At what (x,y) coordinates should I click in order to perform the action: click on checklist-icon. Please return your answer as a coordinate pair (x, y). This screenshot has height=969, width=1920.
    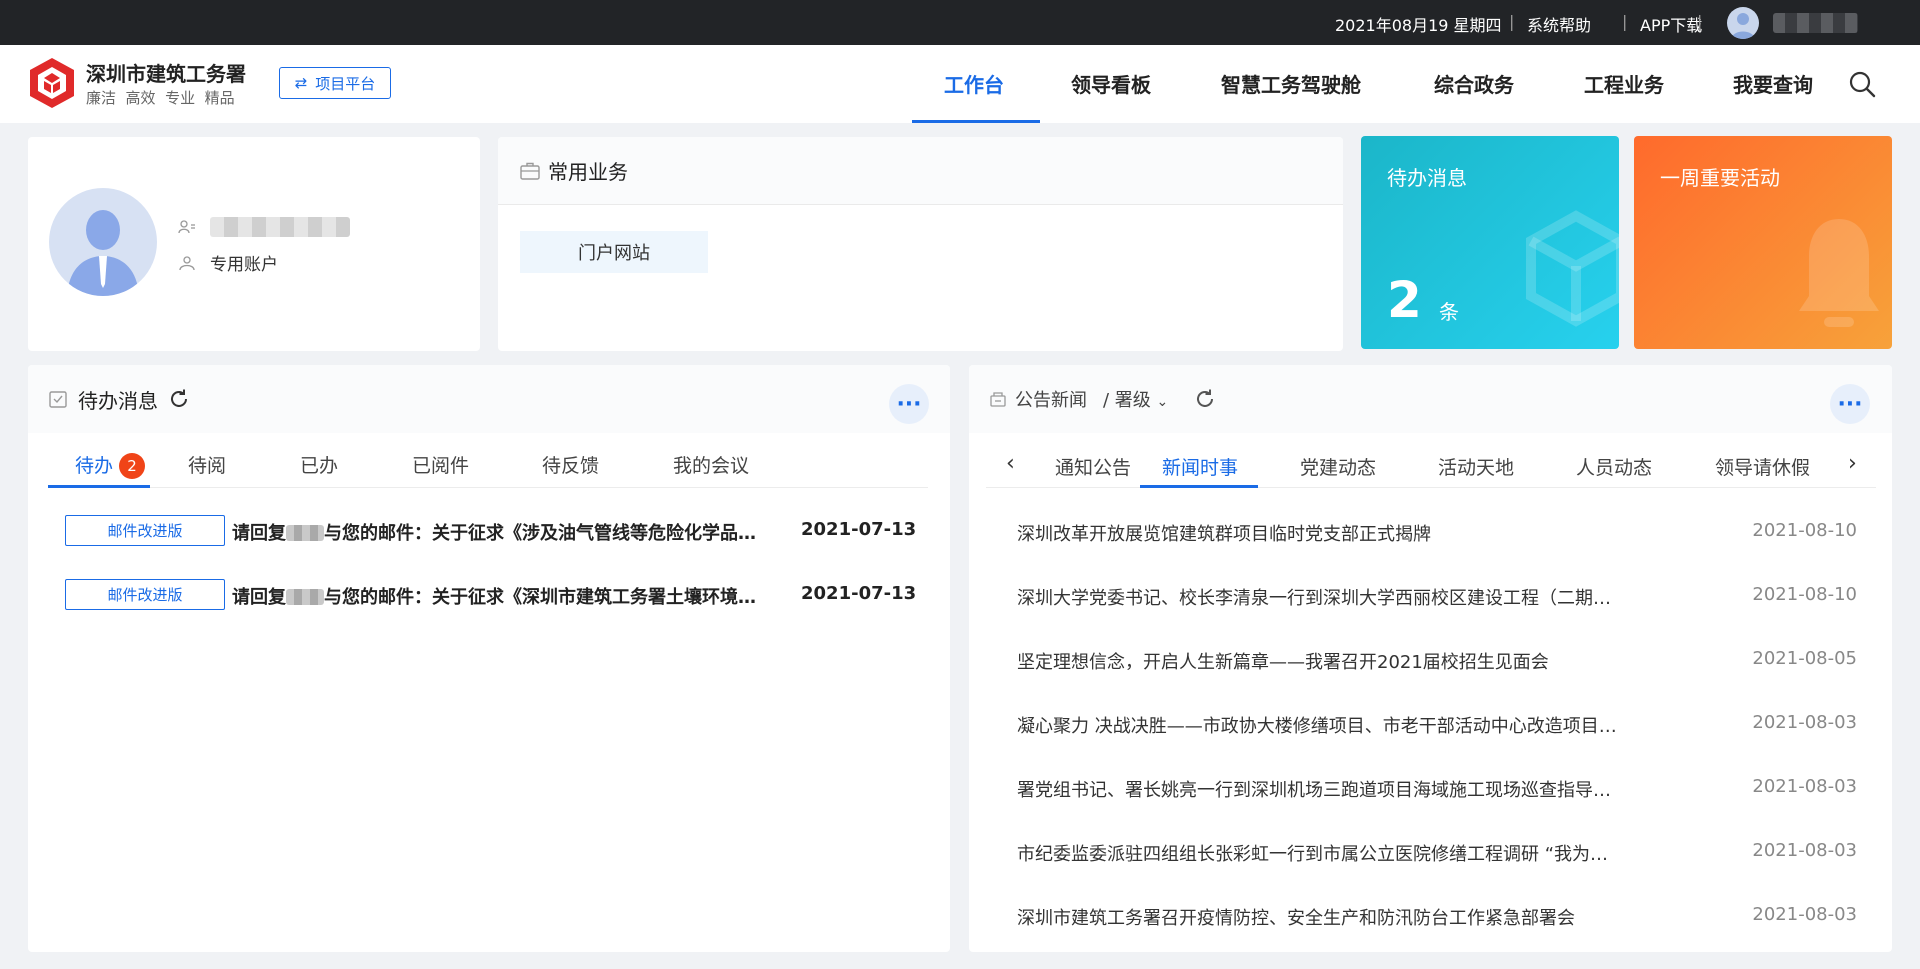
    Looking at the image, I should click on (58, 399).